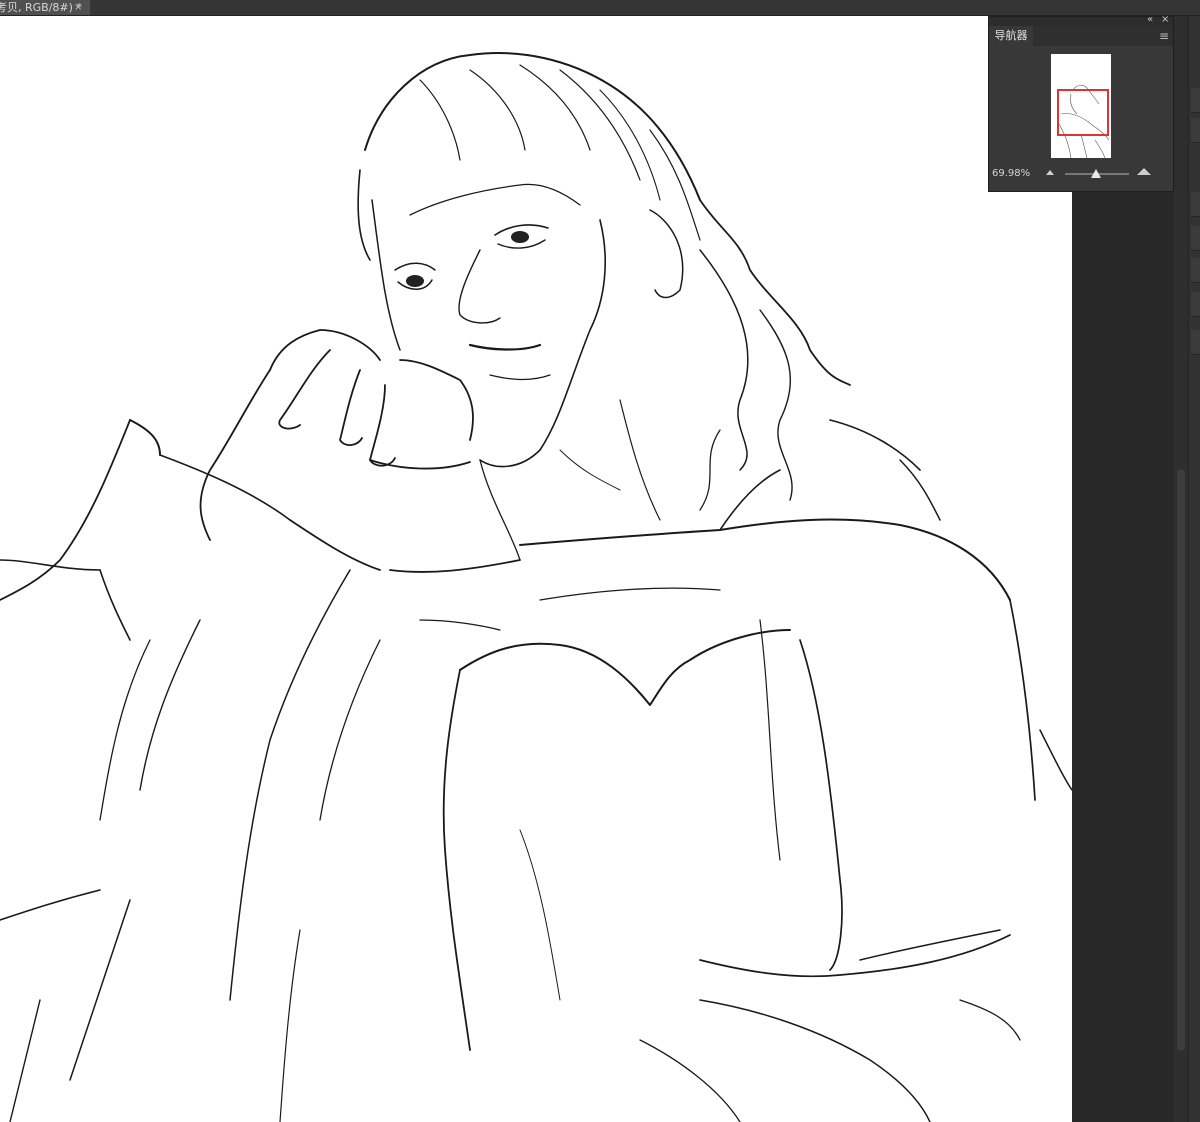 The image size is (1200, 1122). I want to click on document-tab: 考贝, RGB/8#) * ×, so click(45, 8).